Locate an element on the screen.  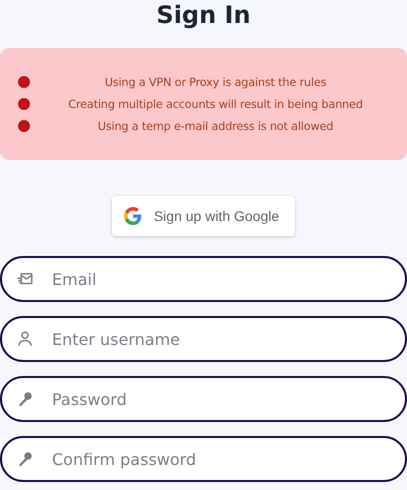
warning-text: Using a VPN or Proxy is against the rules is located at coordinates (216, 82).